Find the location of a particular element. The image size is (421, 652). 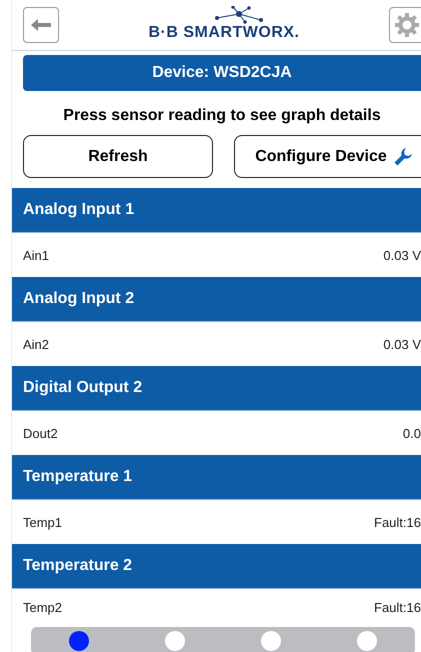

sensor-row: Dout2 0.0 is located at coordinates (216, 433).